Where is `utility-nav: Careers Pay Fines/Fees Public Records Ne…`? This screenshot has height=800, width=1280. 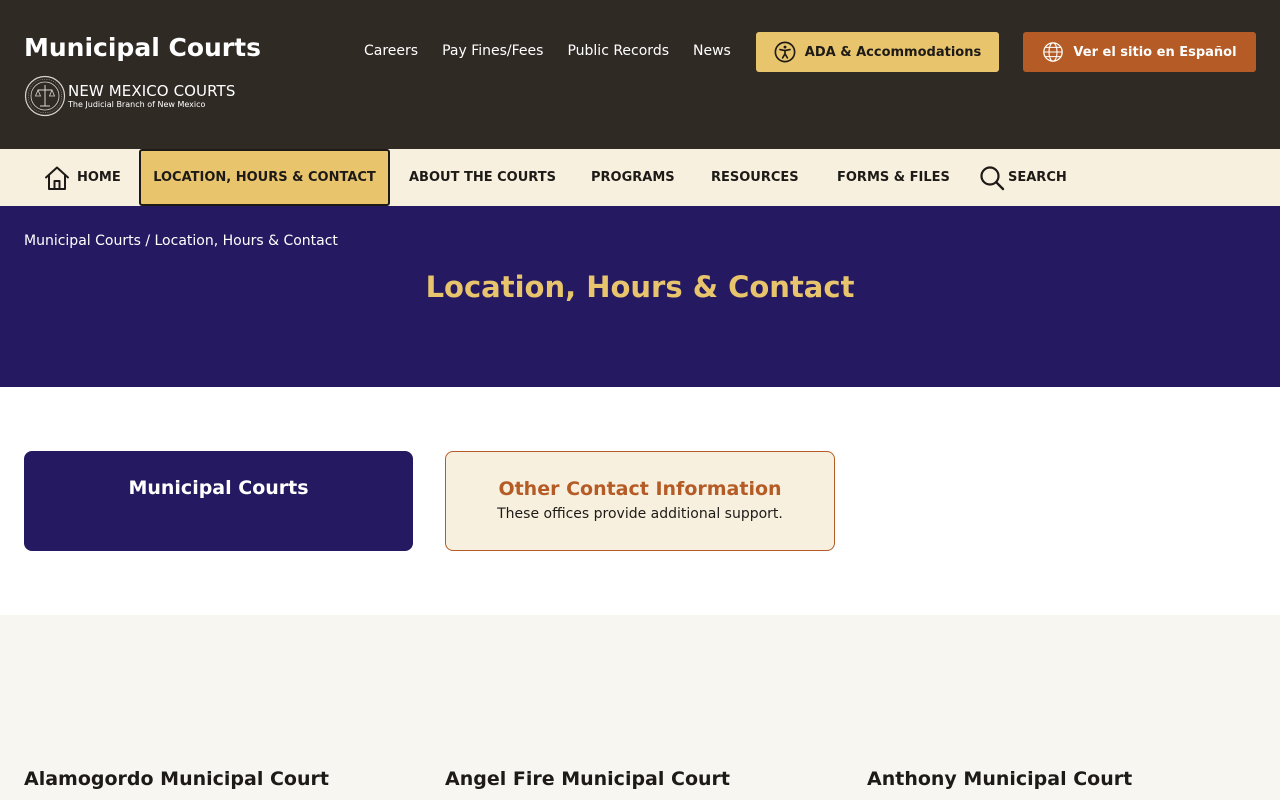 utility-nav: Careers Pay Fines/Fees Public Records Ne… is located at coordinates (559, 52).